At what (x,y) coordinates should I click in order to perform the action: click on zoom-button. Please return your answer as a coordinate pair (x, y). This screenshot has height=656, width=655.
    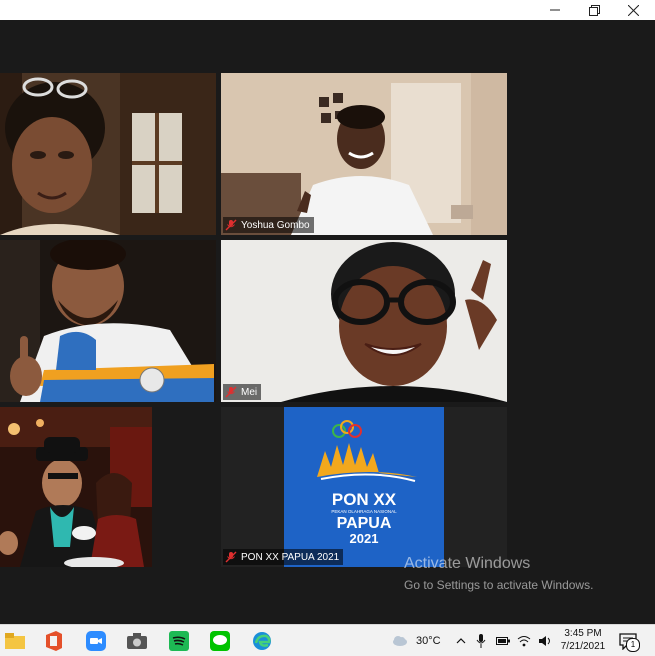
    Looking at the image, I should click on (96, 640).